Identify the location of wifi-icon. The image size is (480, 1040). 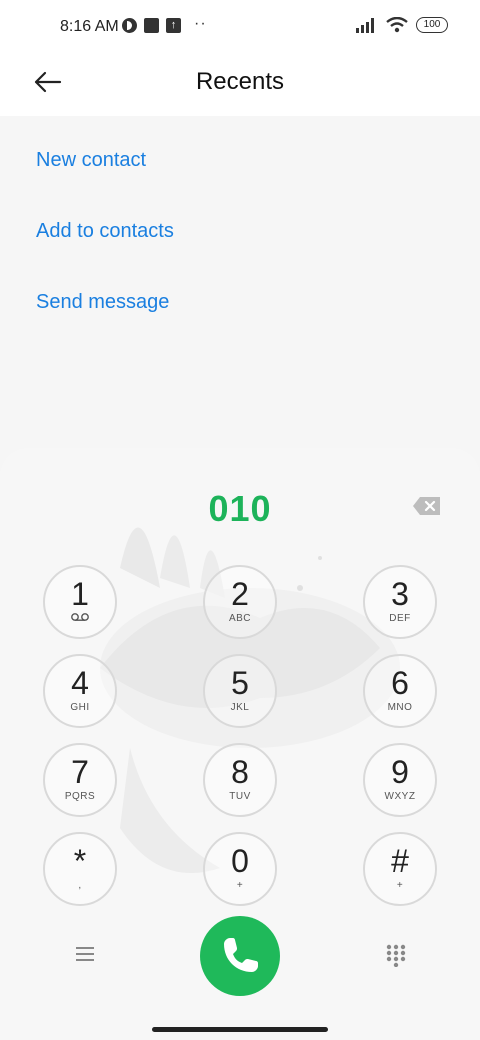
(397, 25).